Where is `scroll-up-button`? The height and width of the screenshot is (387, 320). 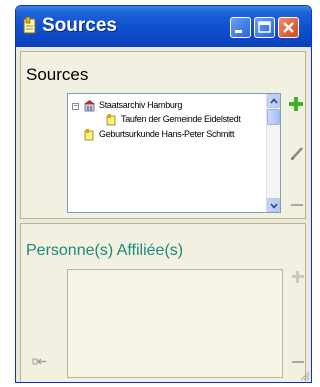
scroll-up-button is located at coordinates (273, 101).